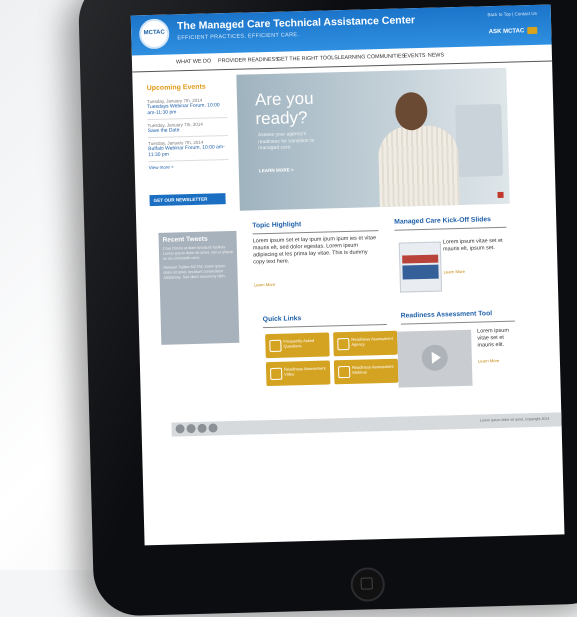  Describe the element at coordinates (189, 166) in the screenshot. I see `view-more-link: View more >` at that location.